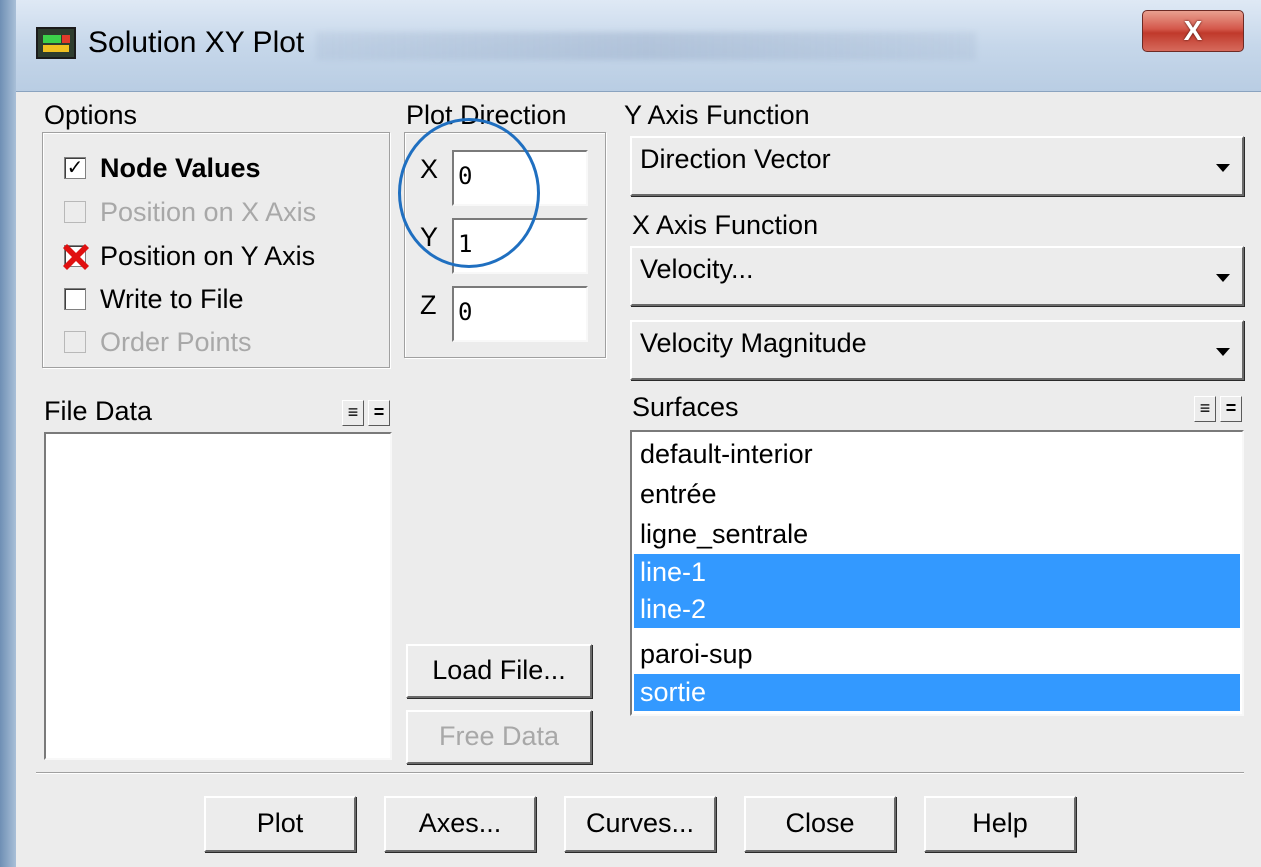  What do you see at coordinates (208, 211) in the screenshot?
I see `position-on-x-axis-label: Position on X Axis` at bounding box center [208, 211].